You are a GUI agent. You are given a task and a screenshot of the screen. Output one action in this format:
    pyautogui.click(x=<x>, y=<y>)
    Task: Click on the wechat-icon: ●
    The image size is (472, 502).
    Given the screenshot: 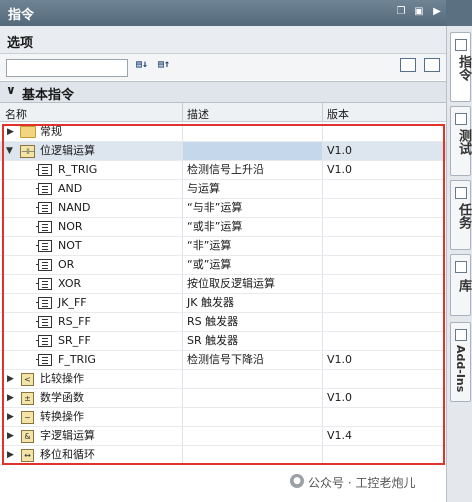 What is the action you would take?
    pyautogui.click(x=297, y=481)
    